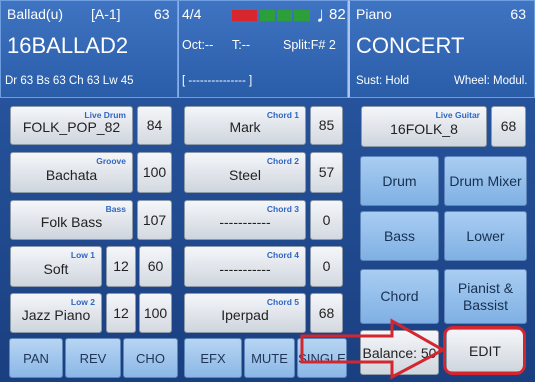 This screenshot has height=382, width=535. Describe the element at coordinates (36, 358) in the screenshot. I see `pan-button: PAN` at that location.